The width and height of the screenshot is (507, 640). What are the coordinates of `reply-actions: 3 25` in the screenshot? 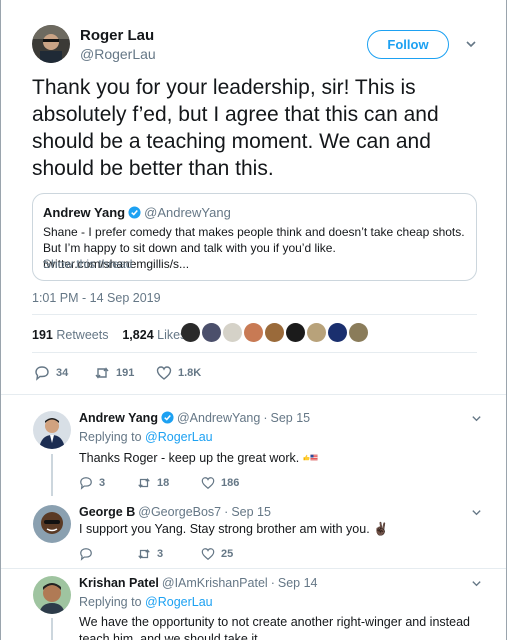 It's located at (156, 554).